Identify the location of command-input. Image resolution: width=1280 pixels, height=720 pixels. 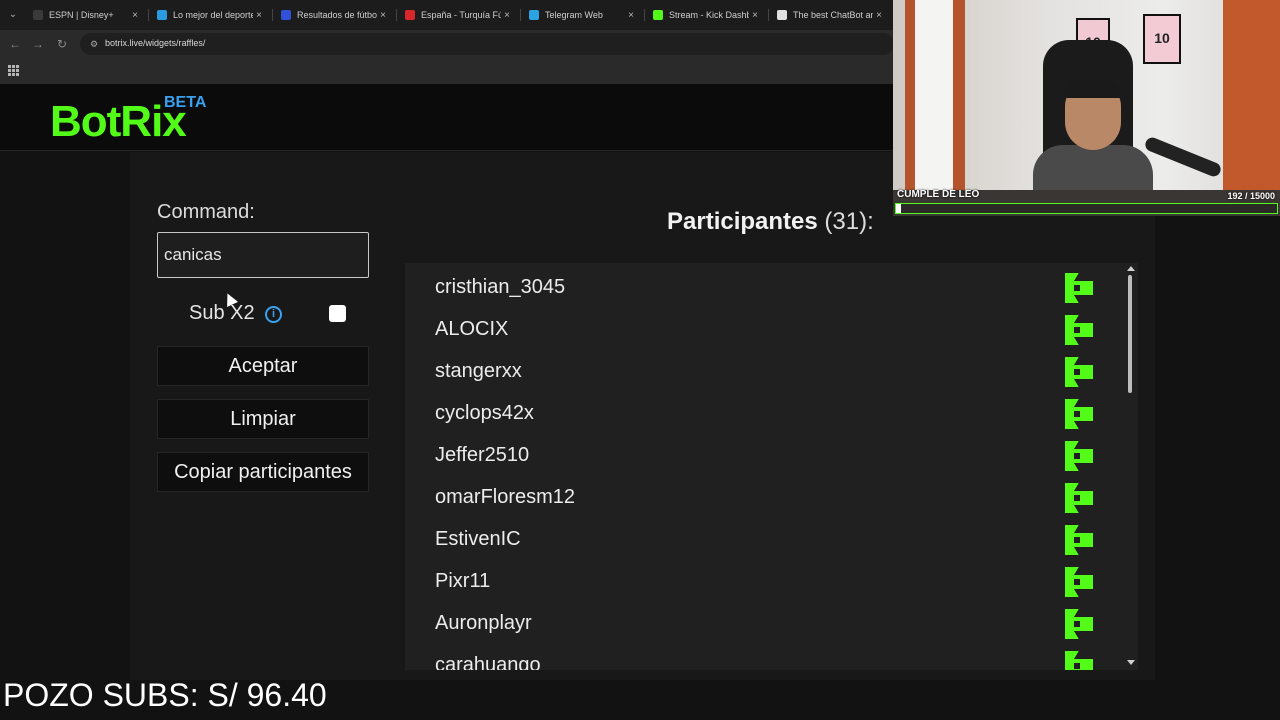
(263, 255).